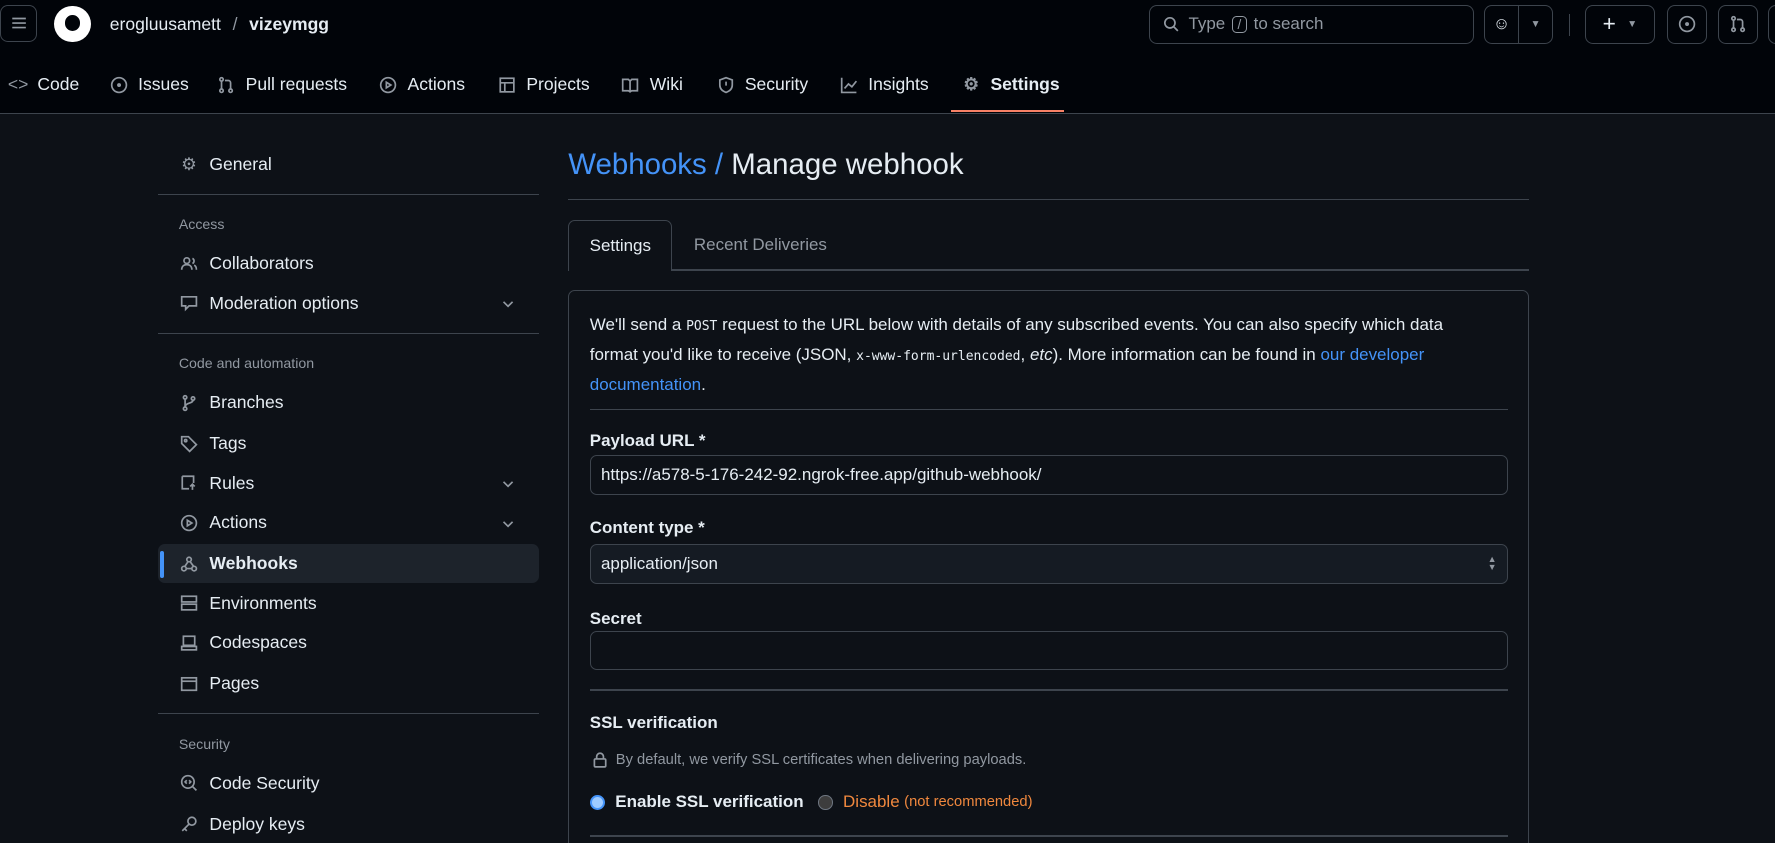  Describe the element at coordinates (1619, 24) in the screenshot. I see `create-new-button: + ▼` at that location.